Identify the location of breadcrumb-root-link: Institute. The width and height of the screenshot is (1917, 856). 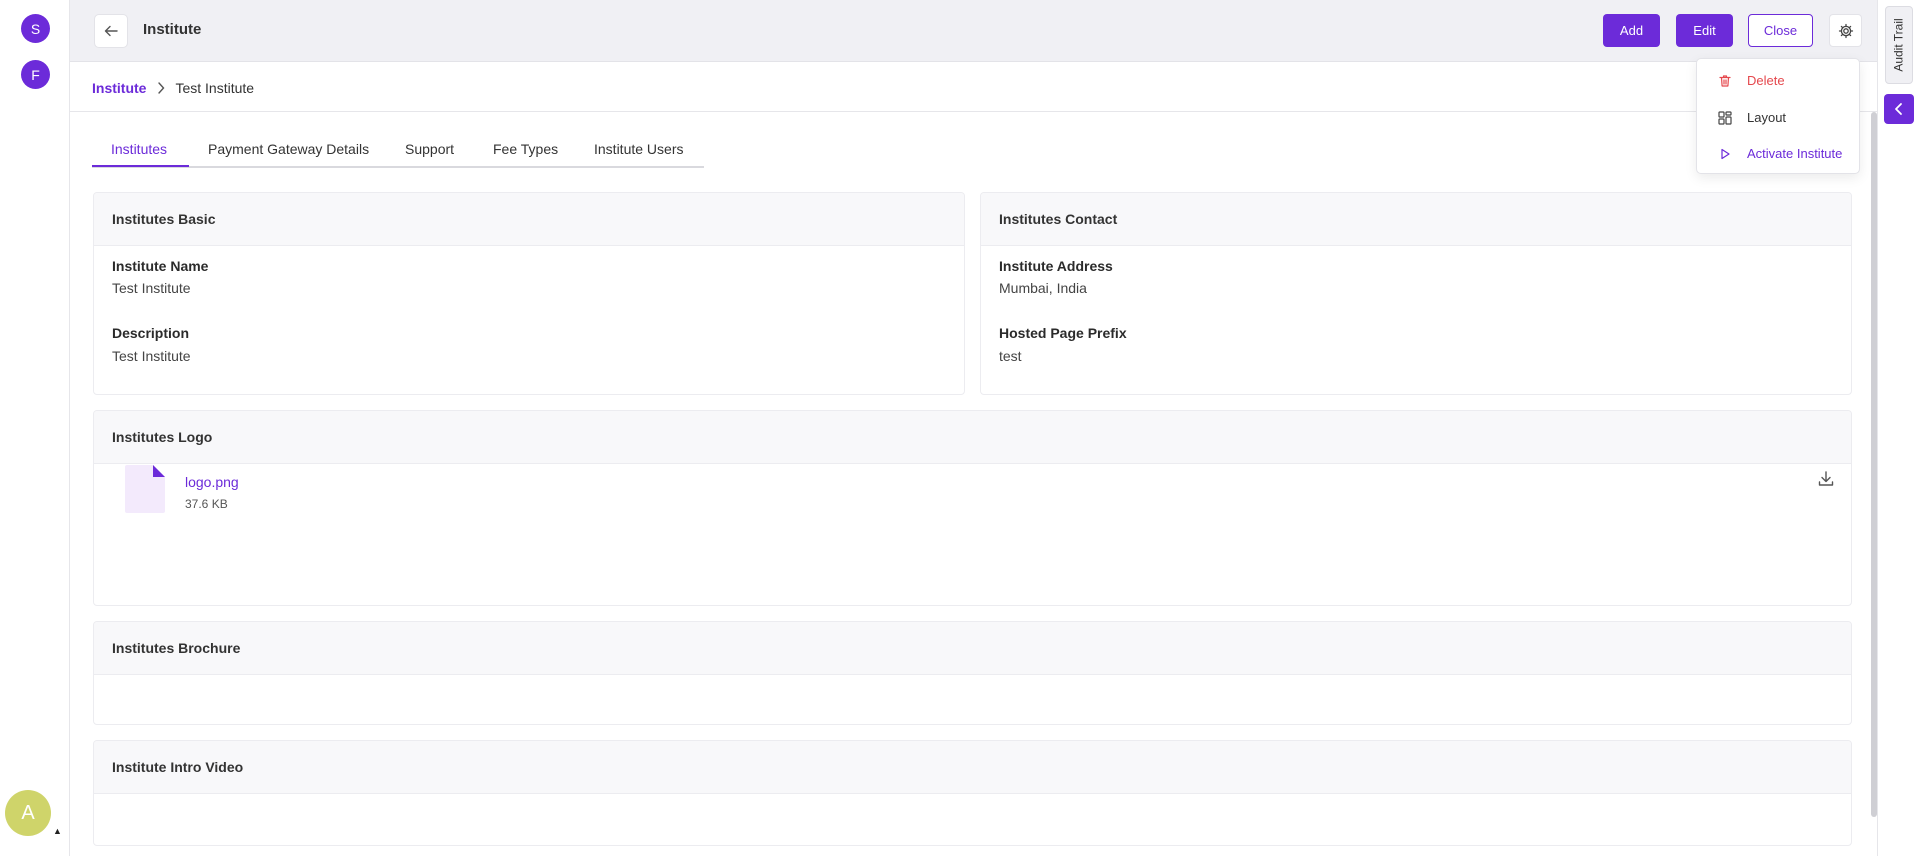
(119, 88).